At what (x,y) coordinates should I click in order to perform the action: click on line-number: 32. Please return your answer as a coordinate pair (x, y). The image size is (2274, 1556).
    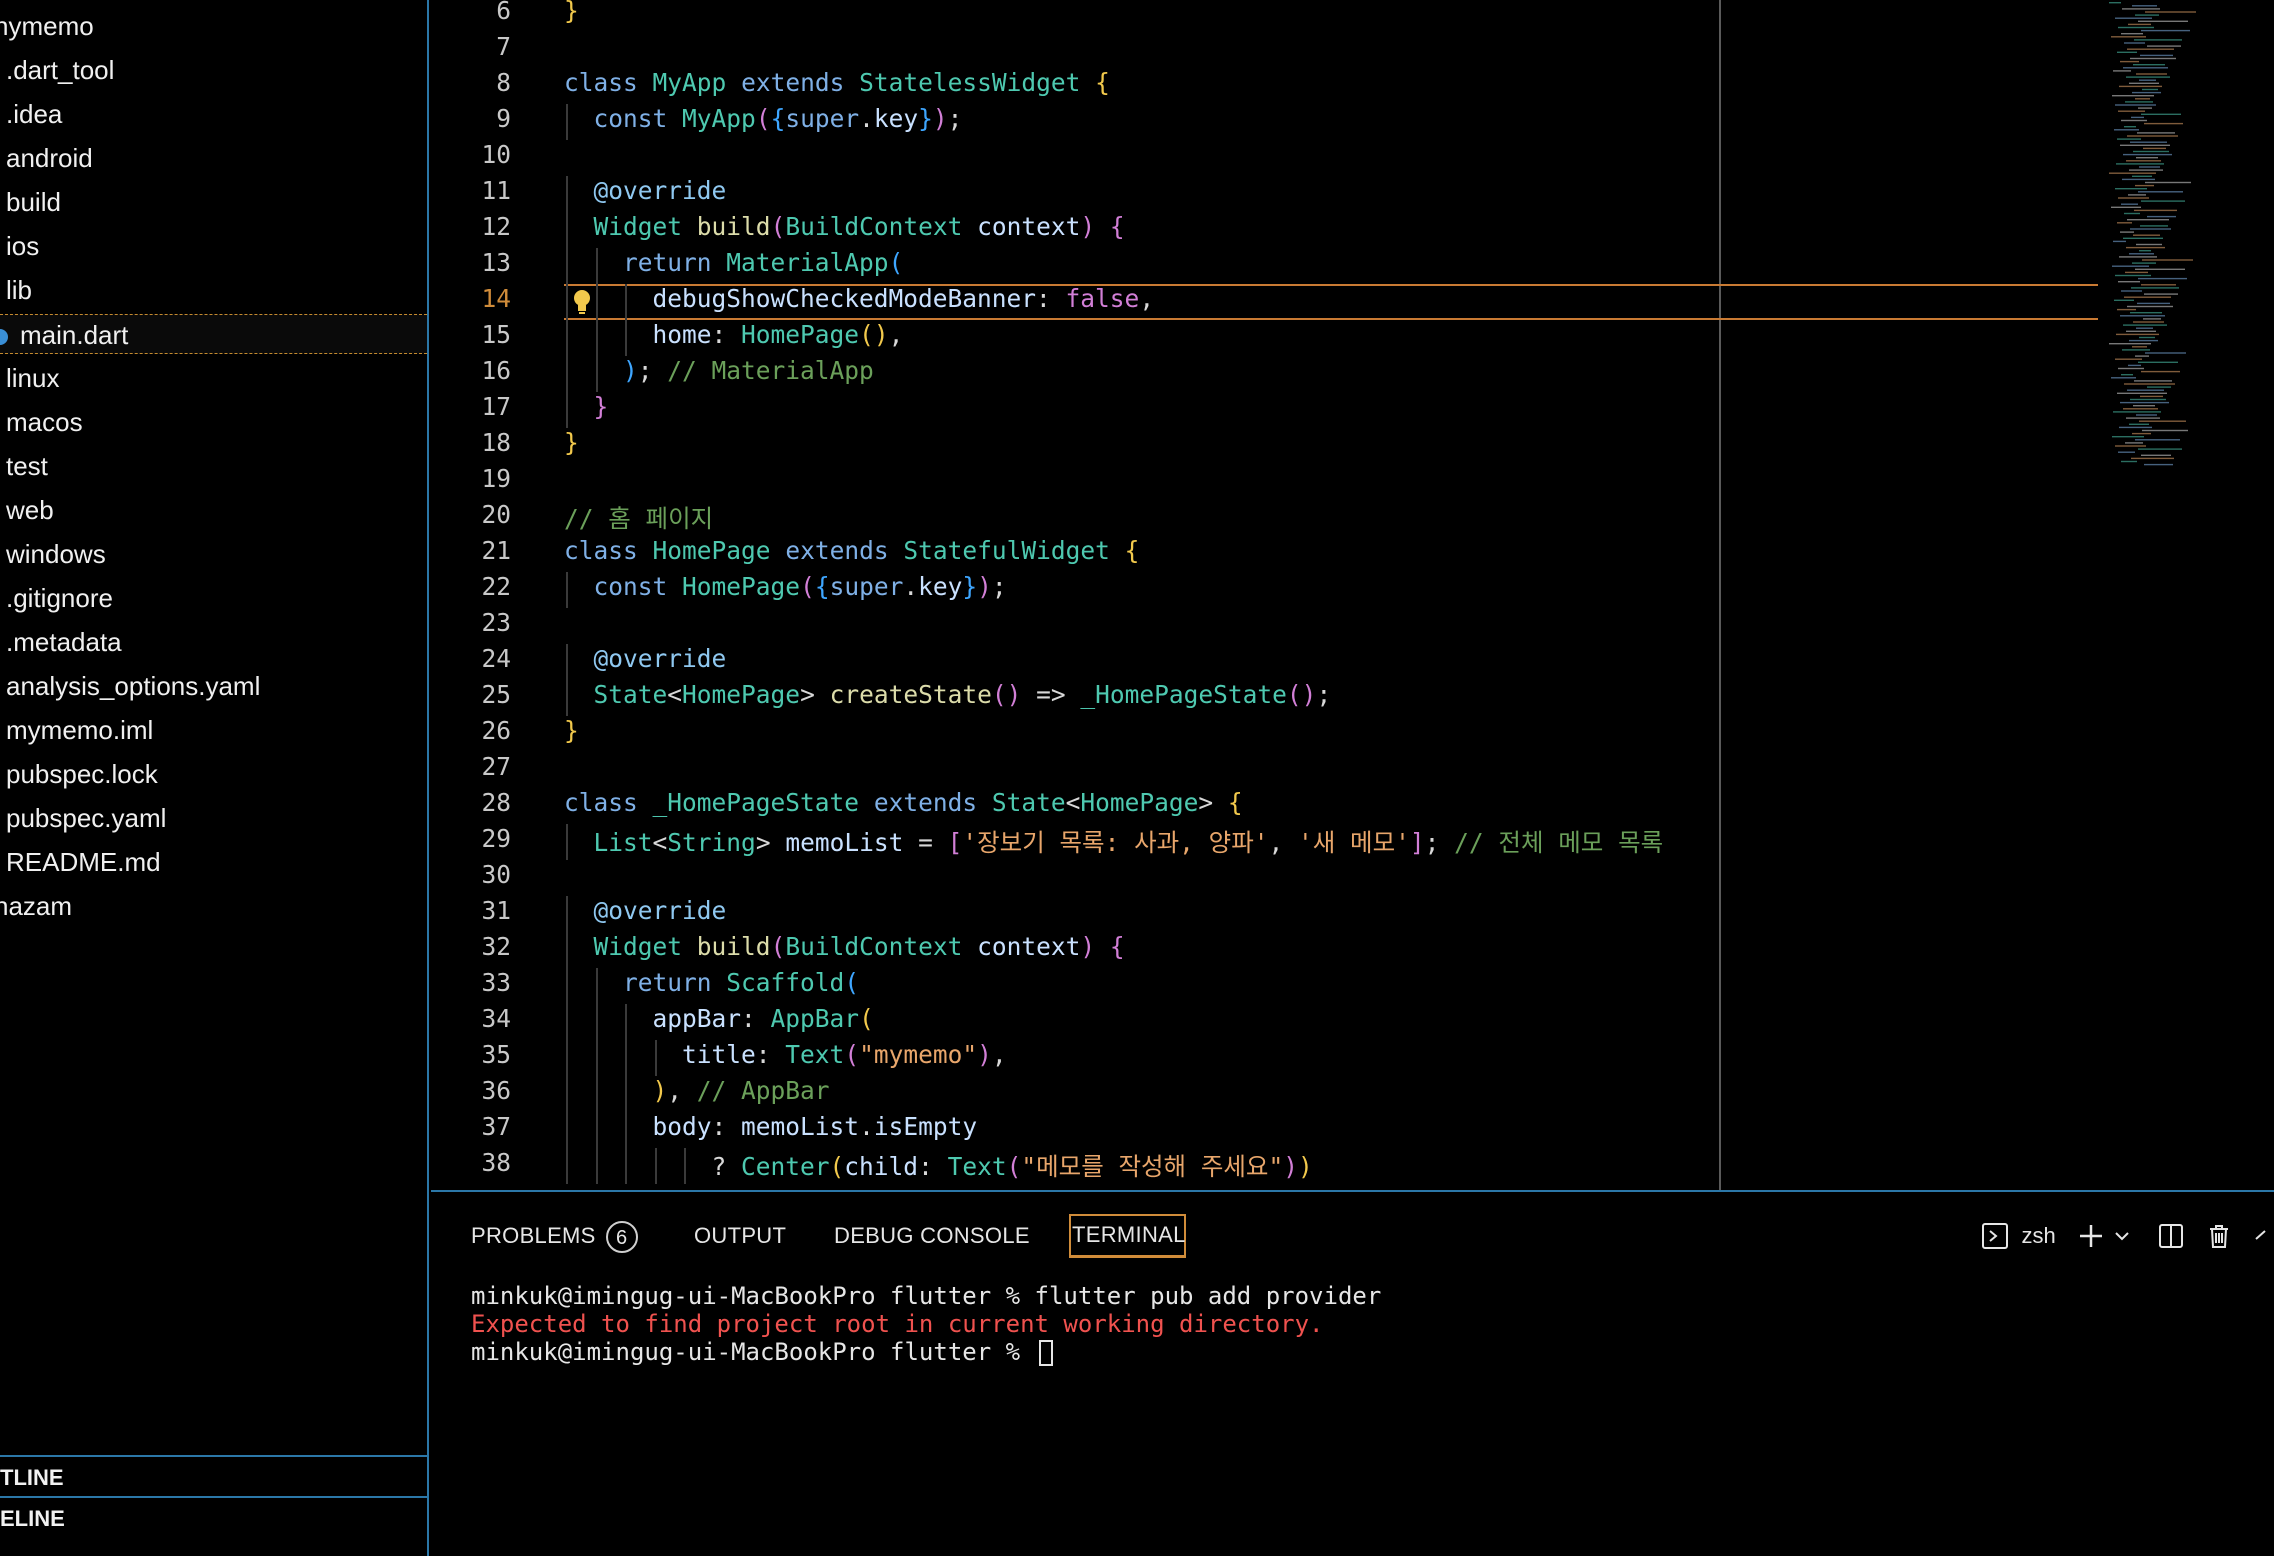
    Looking at the image, I should click on (496, 946).